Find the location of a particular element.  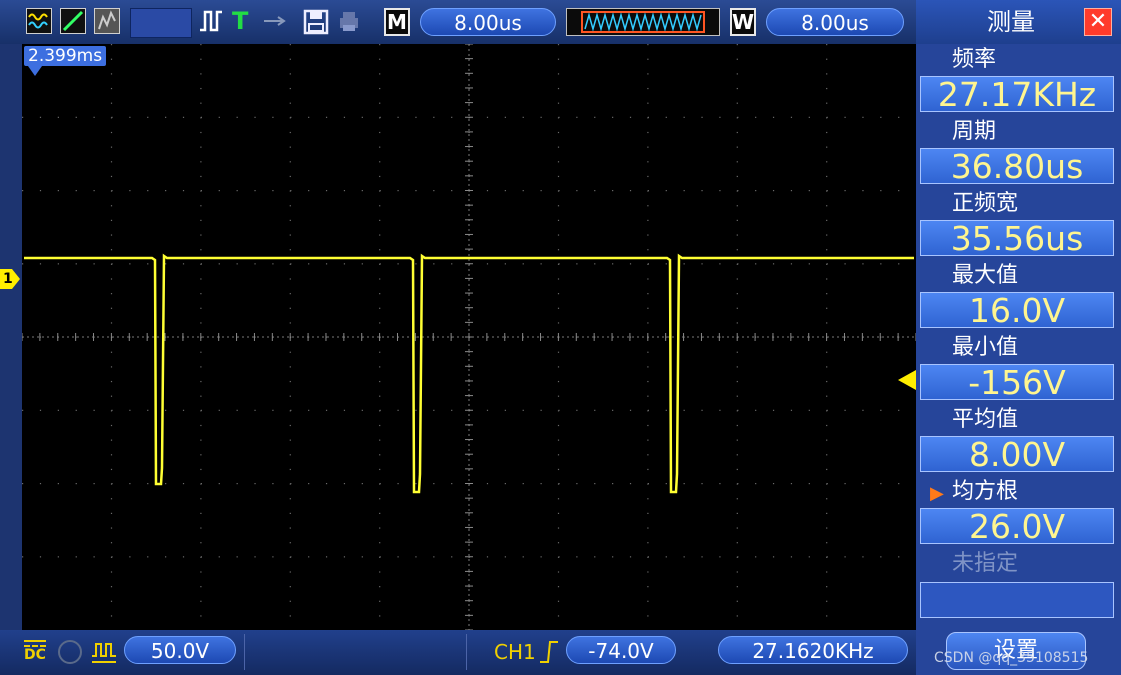

channel1-marker-label: 1 is located at coordinates (8, 279).